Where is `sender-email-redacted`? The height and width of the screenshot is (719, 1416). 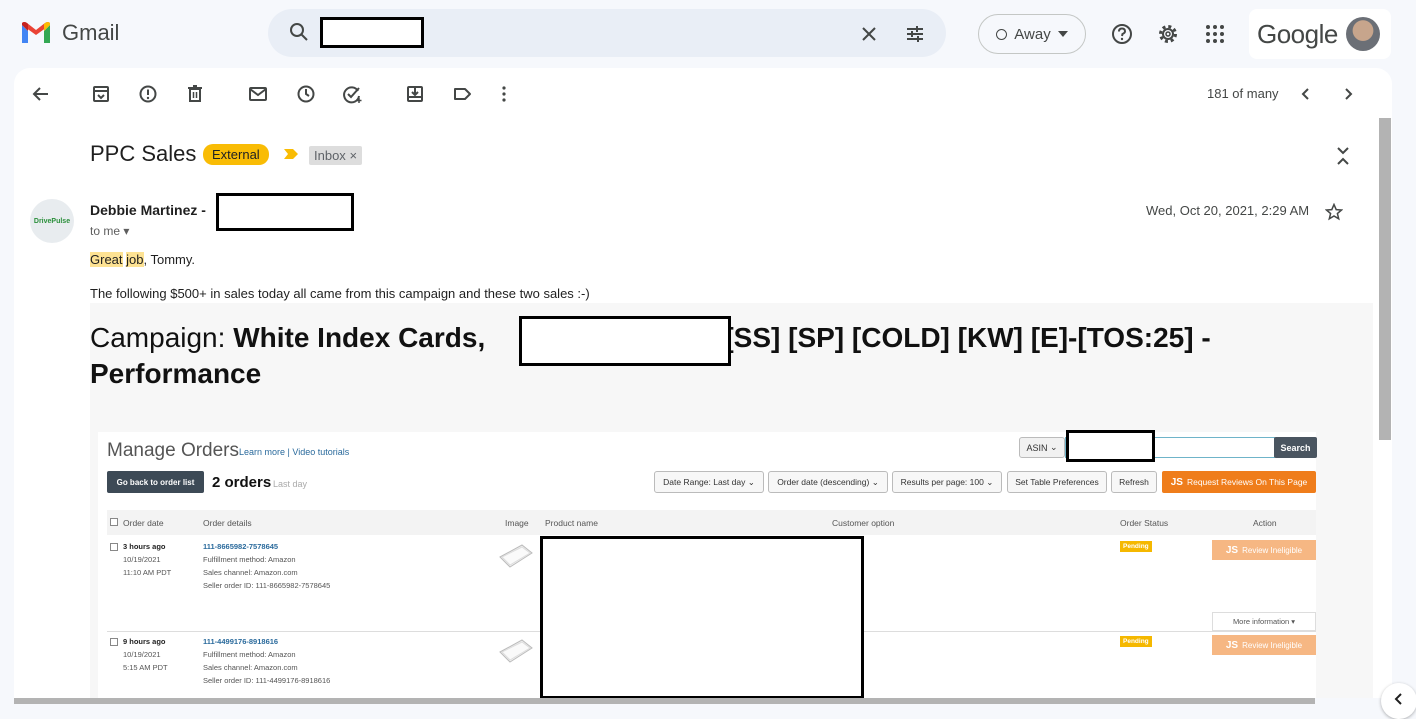 sender-email-redacted is located at coordinates (285, 212).